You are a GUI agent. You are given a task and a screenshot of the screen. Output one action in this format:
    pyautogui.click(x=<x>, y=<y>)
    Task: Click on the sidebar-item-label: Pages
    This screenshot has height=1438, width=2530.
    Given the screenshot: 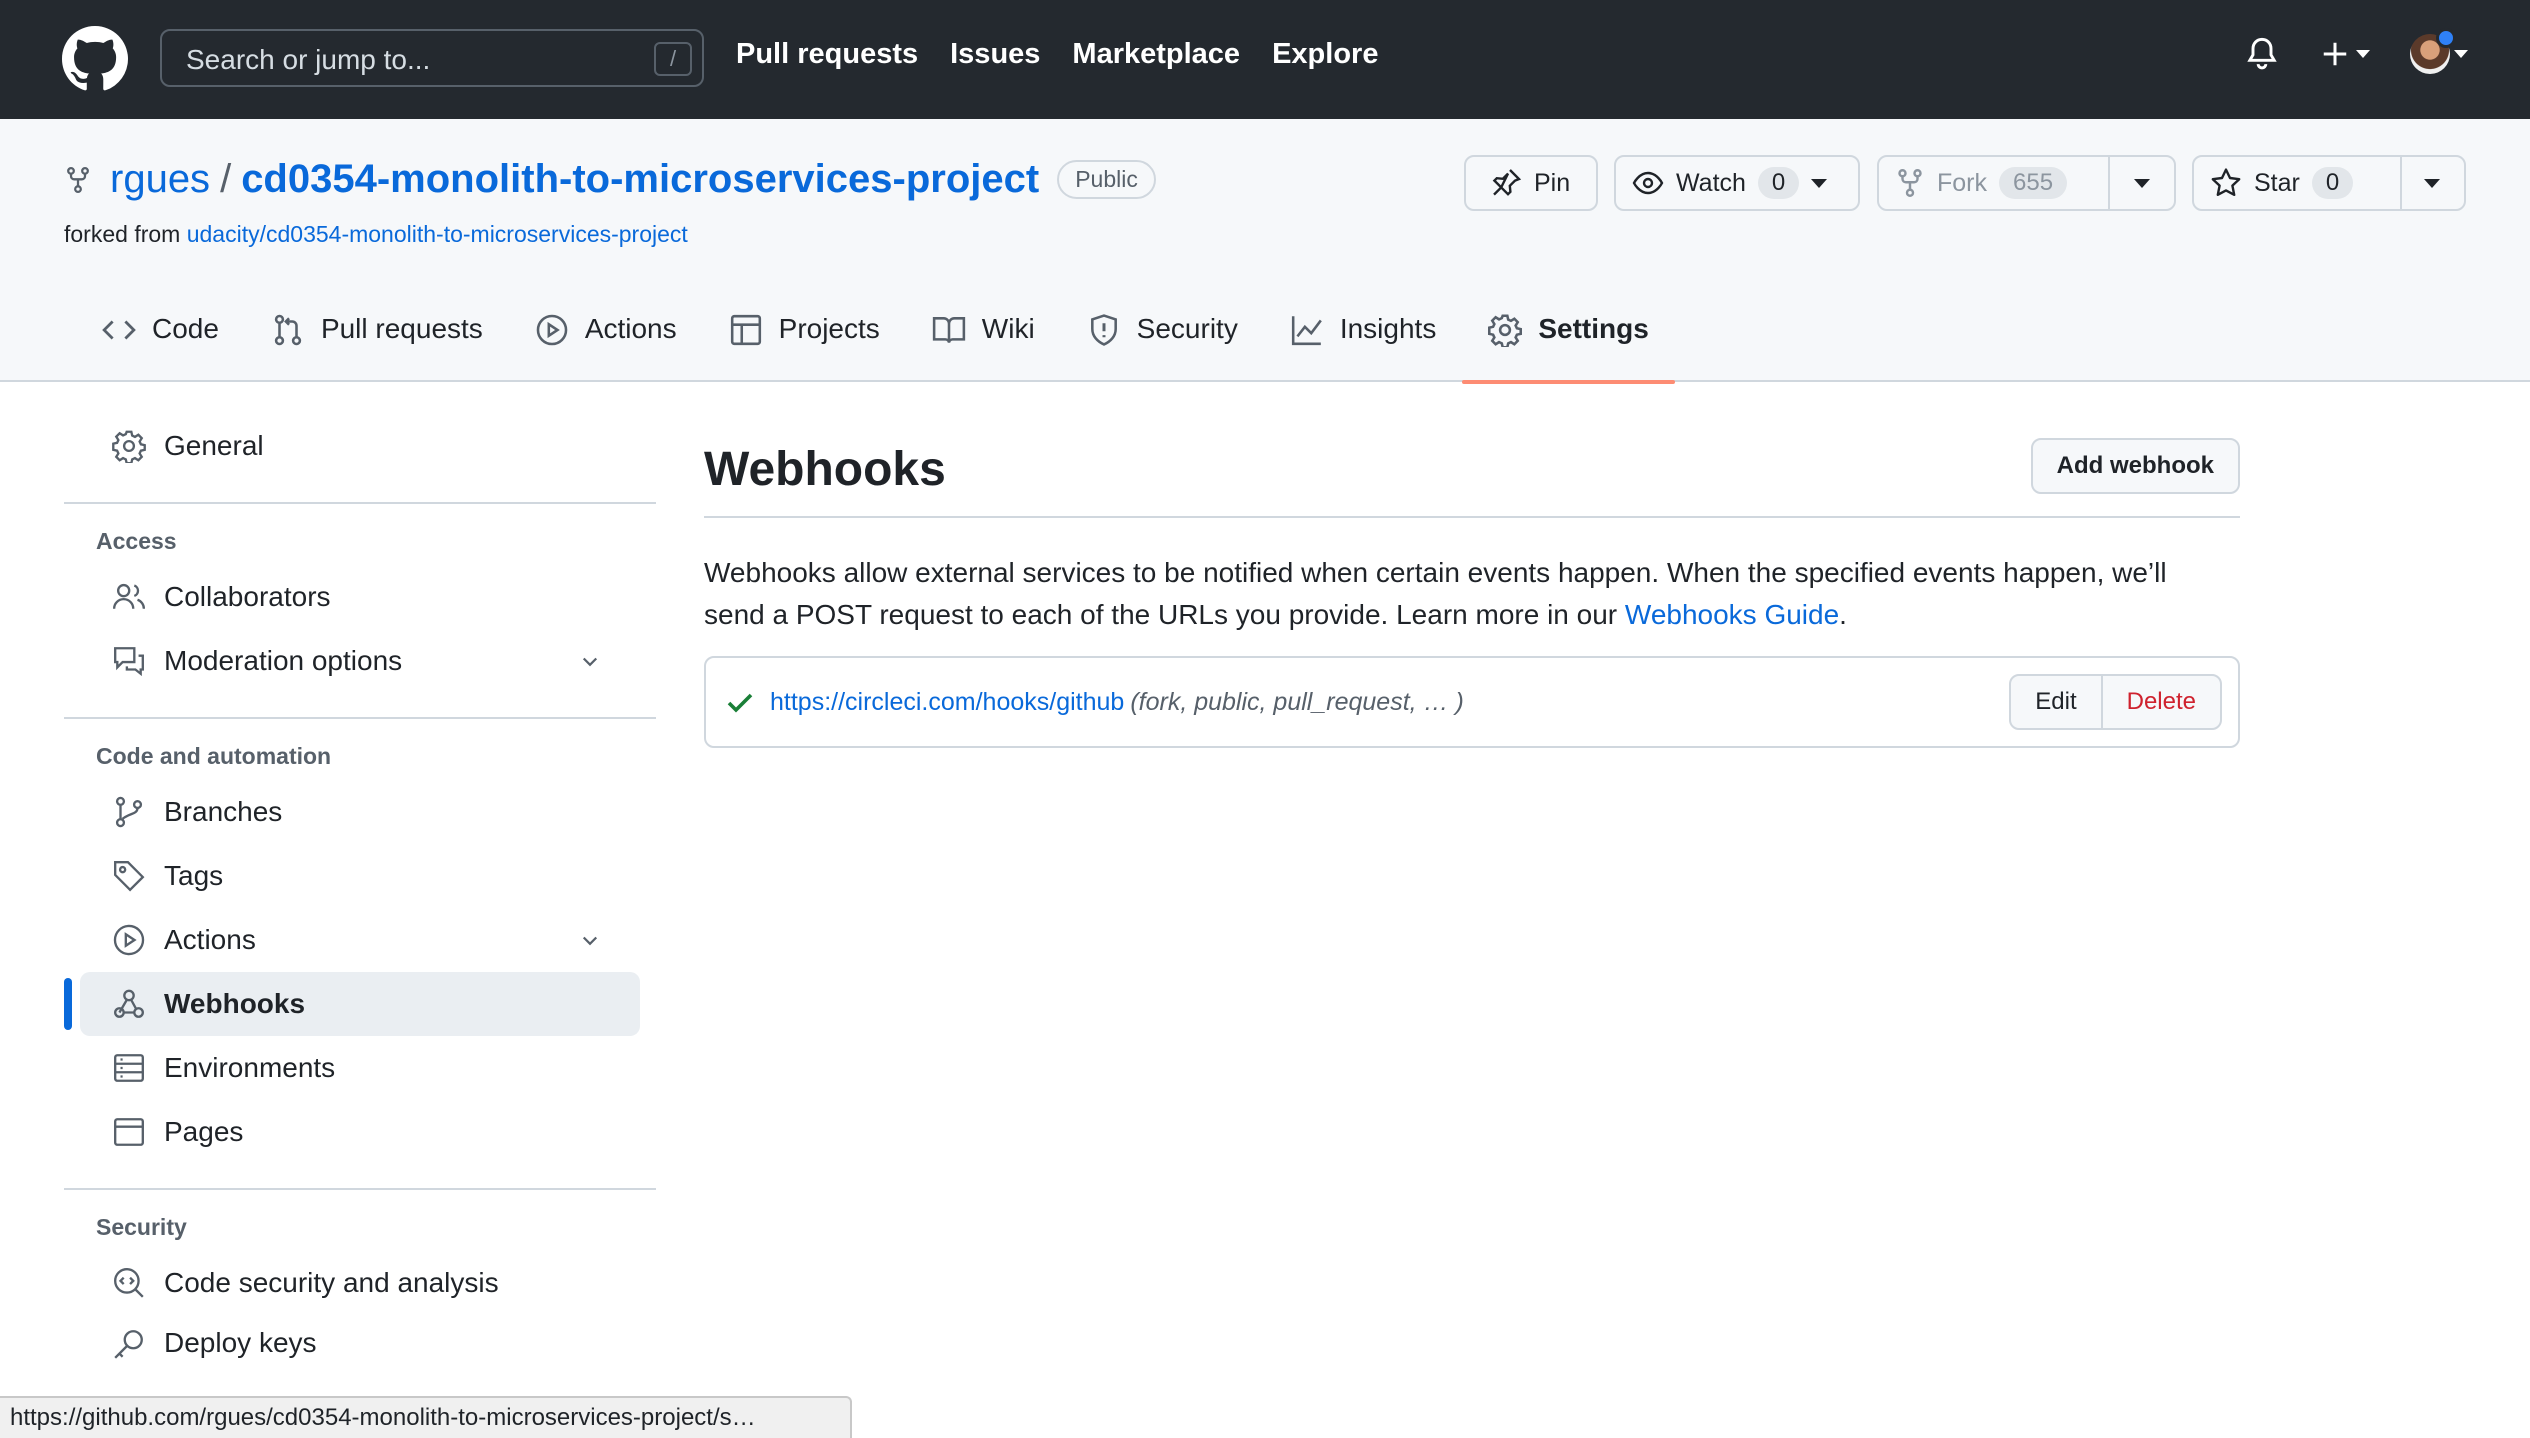 What is the action you would take?
    pyautogui.click(x=204, y=1131)
    